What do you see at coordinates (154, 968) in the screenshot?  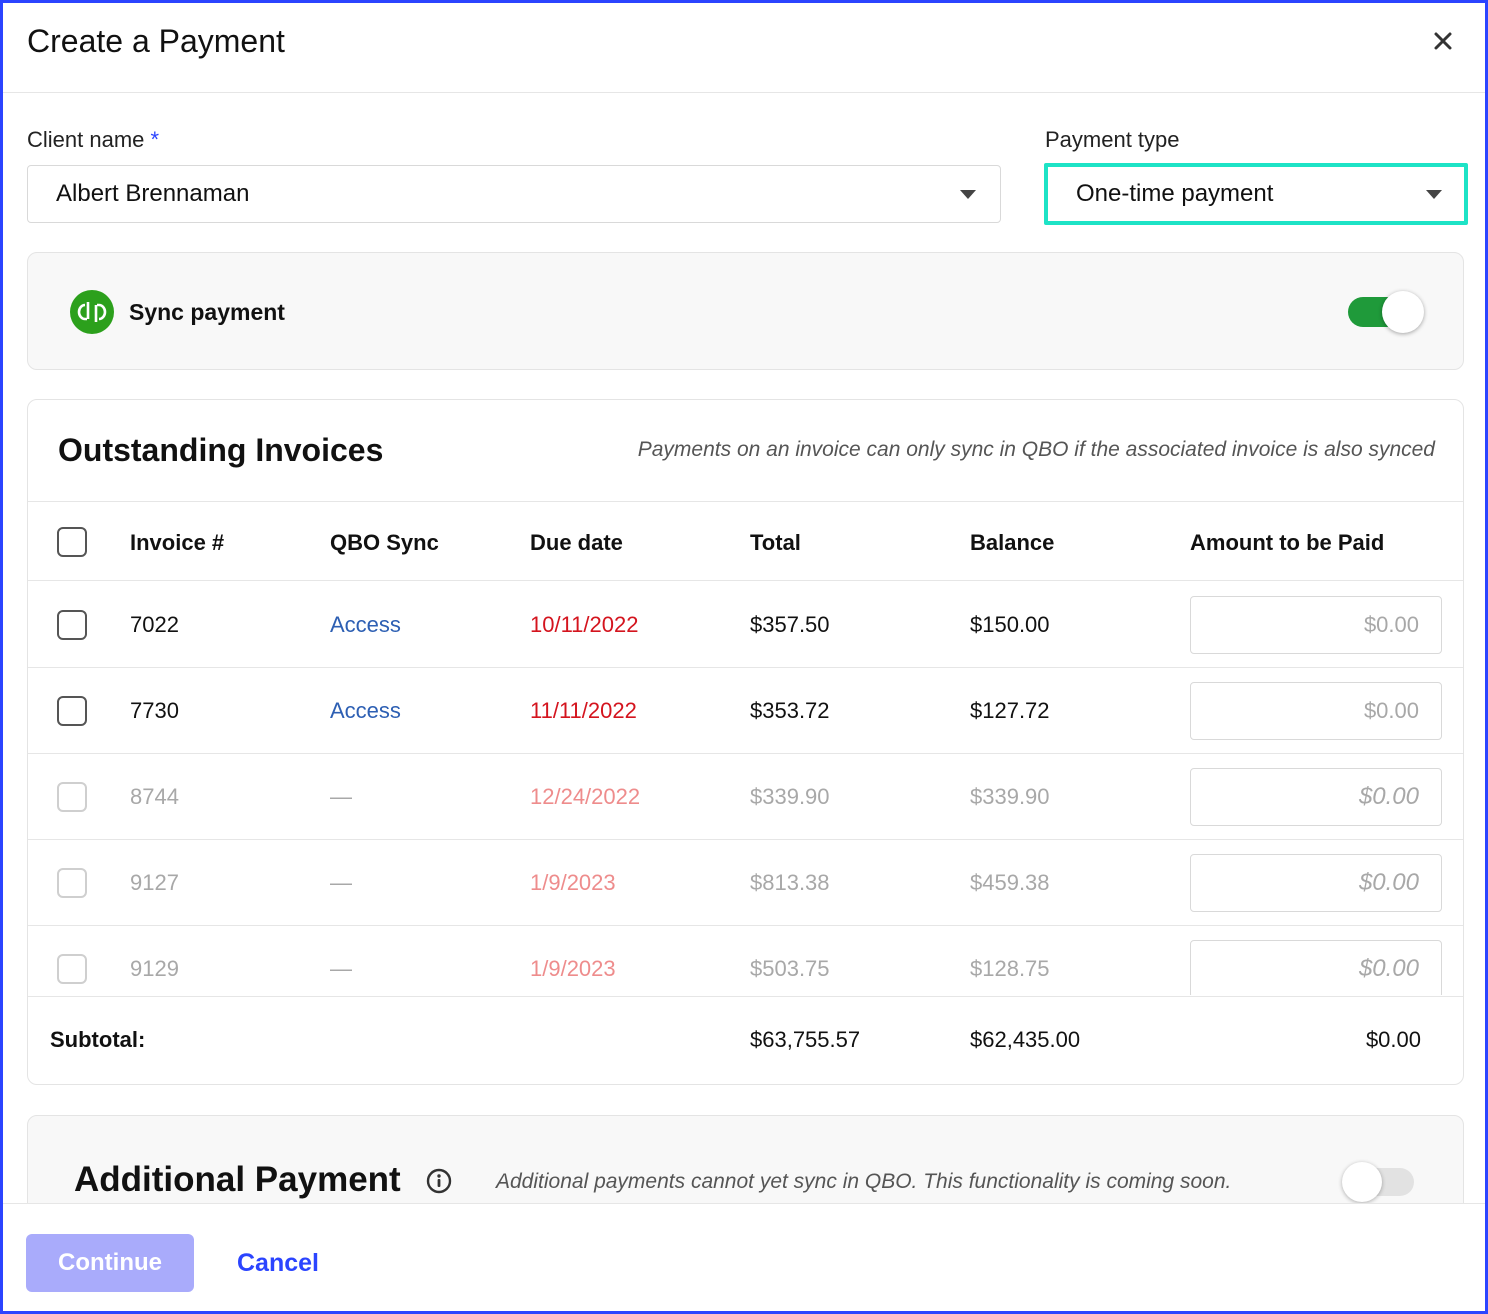 I see `invoice-number: 9129` at bounding box center [154, 968].